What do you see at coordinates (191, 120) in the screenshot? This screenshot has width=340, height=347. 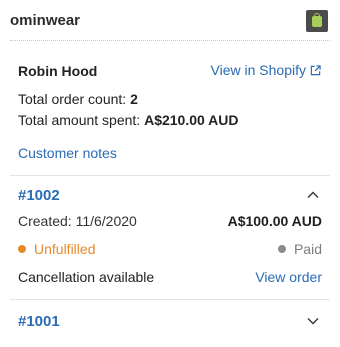 I see `total-spent-value: A$210.00 AUD` at bounding box center [191, 120].